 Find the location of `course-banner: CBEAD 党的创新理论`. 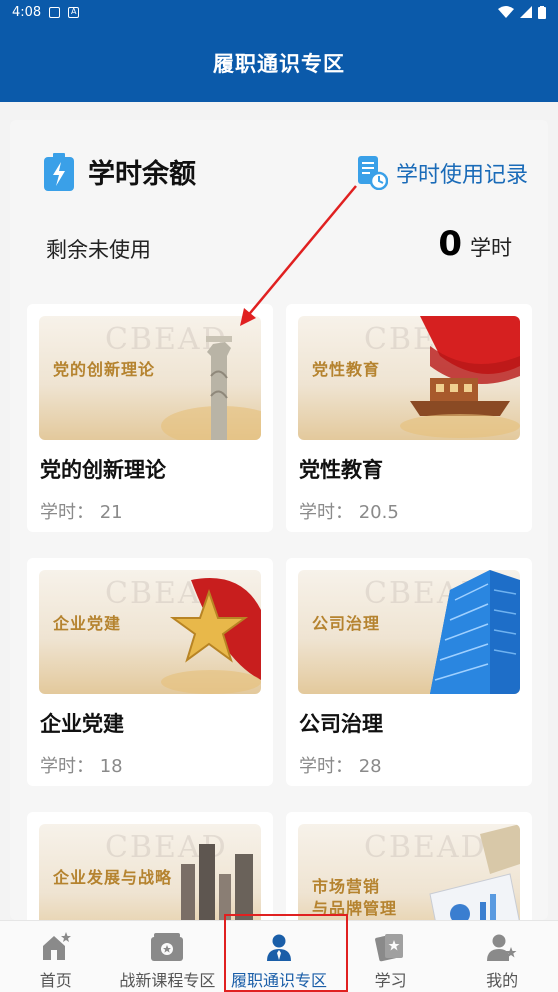

course-banner: CBEAD 党的创新理论 is located at coordinates (150, 378).